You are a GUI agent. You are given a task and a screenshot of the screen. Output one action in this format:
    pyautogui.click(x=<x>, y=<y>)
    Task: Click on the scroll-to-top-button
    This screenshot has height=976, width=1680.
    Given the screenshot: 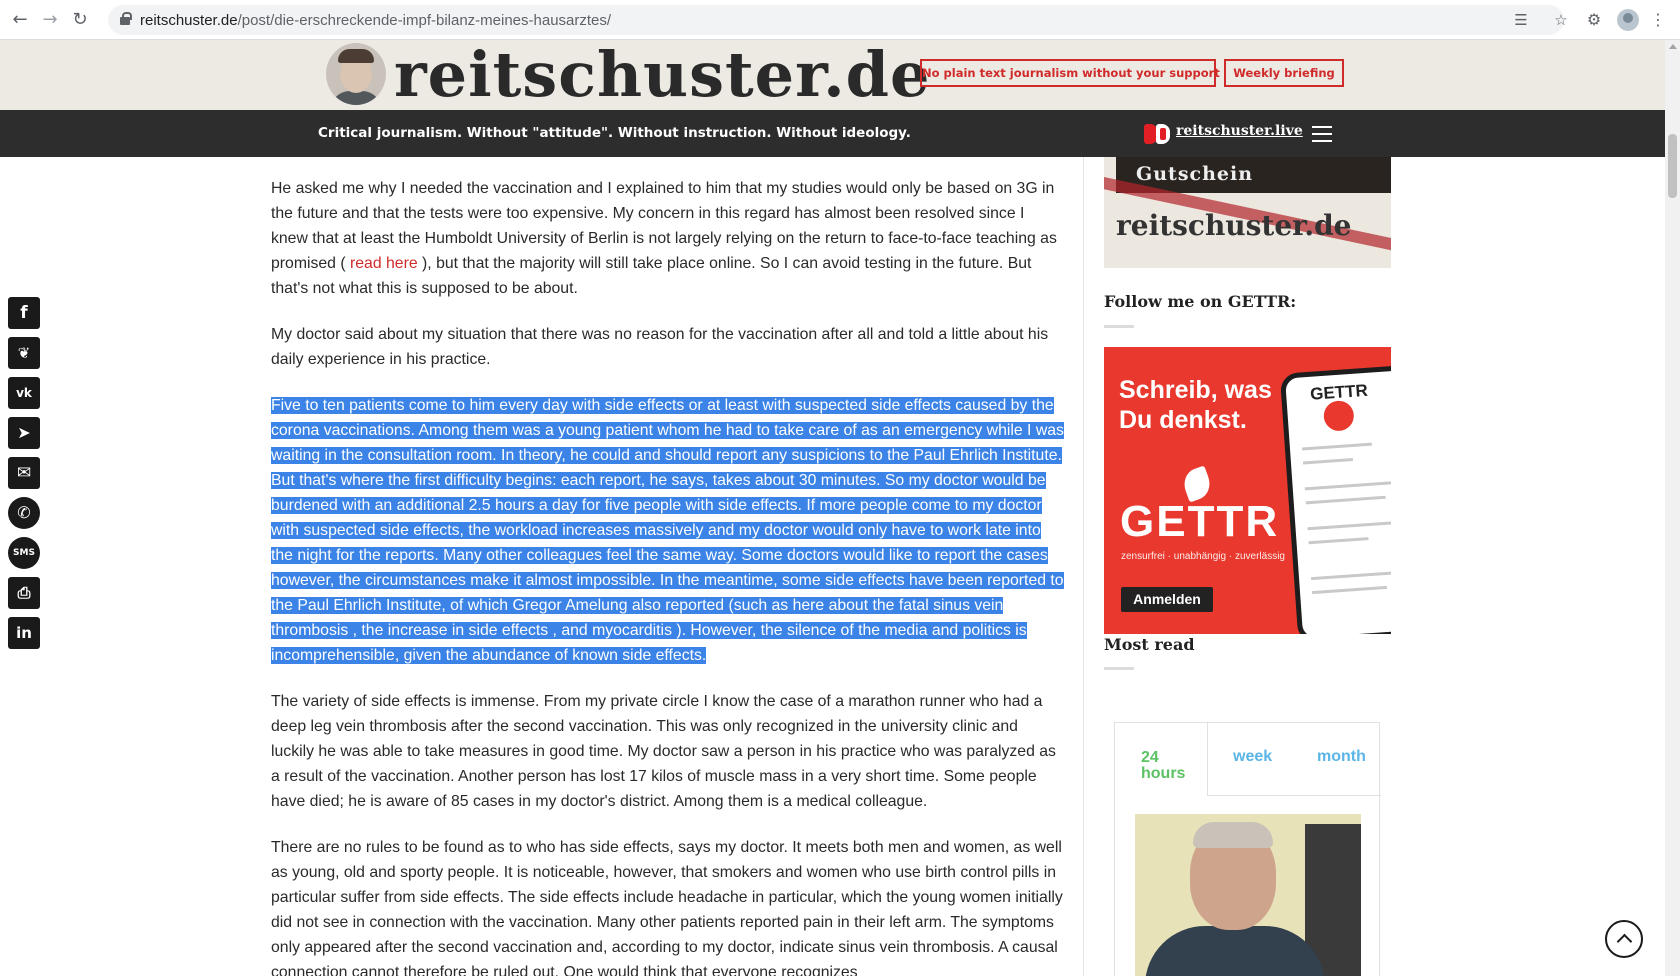 What is the action you would take?
    pyautogui.click(x=1624, y=939)
    